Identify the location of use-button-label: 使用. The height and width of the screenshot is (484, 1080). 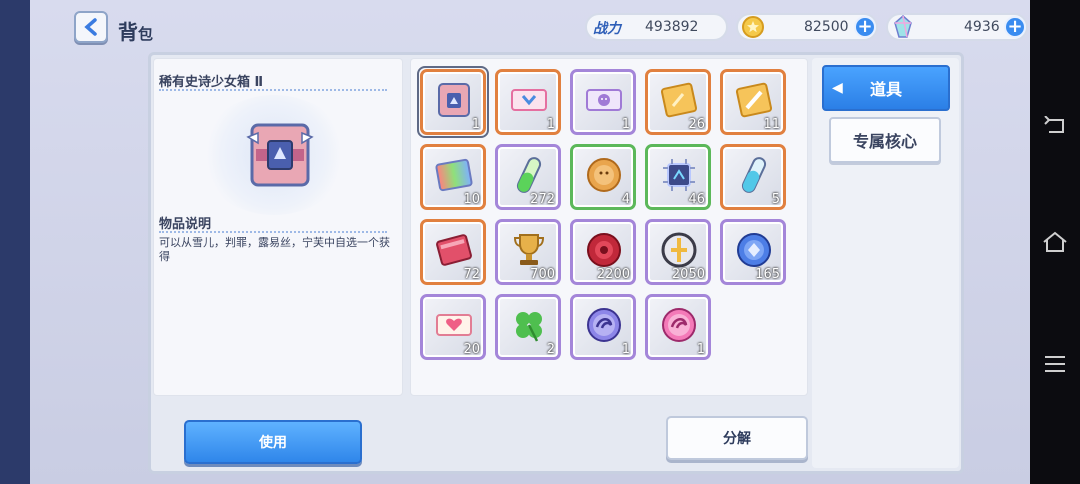
(273, 443).